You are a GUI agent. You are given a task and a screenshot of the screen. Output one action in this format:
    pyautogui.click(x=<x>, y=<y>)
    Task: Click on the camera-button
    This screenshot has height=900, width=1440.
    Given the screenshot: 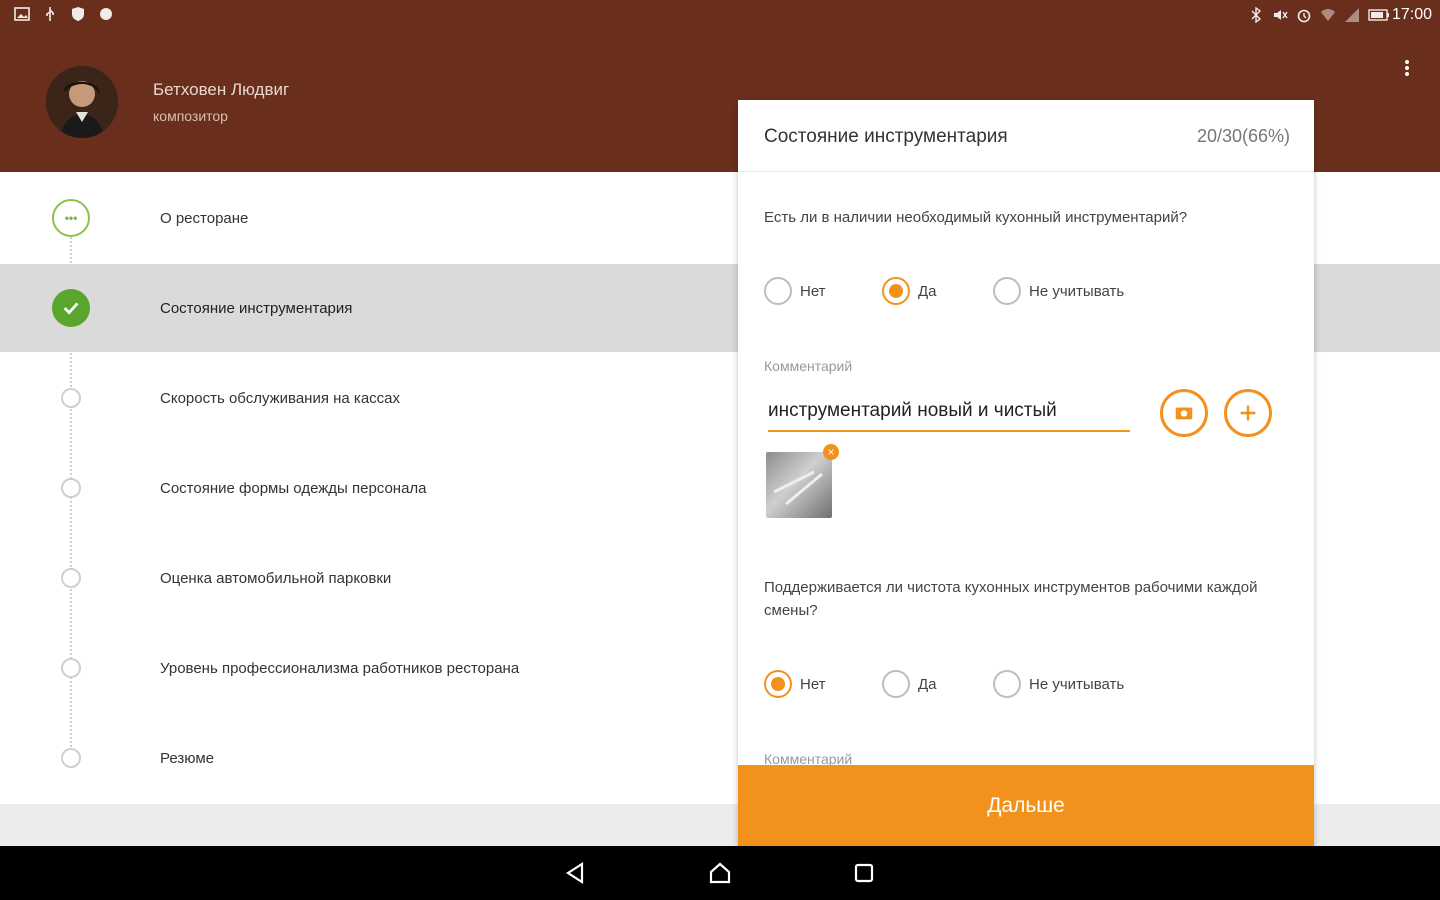 What is the action you would take?
    pyautogui.click(x=1184, y=413)
    